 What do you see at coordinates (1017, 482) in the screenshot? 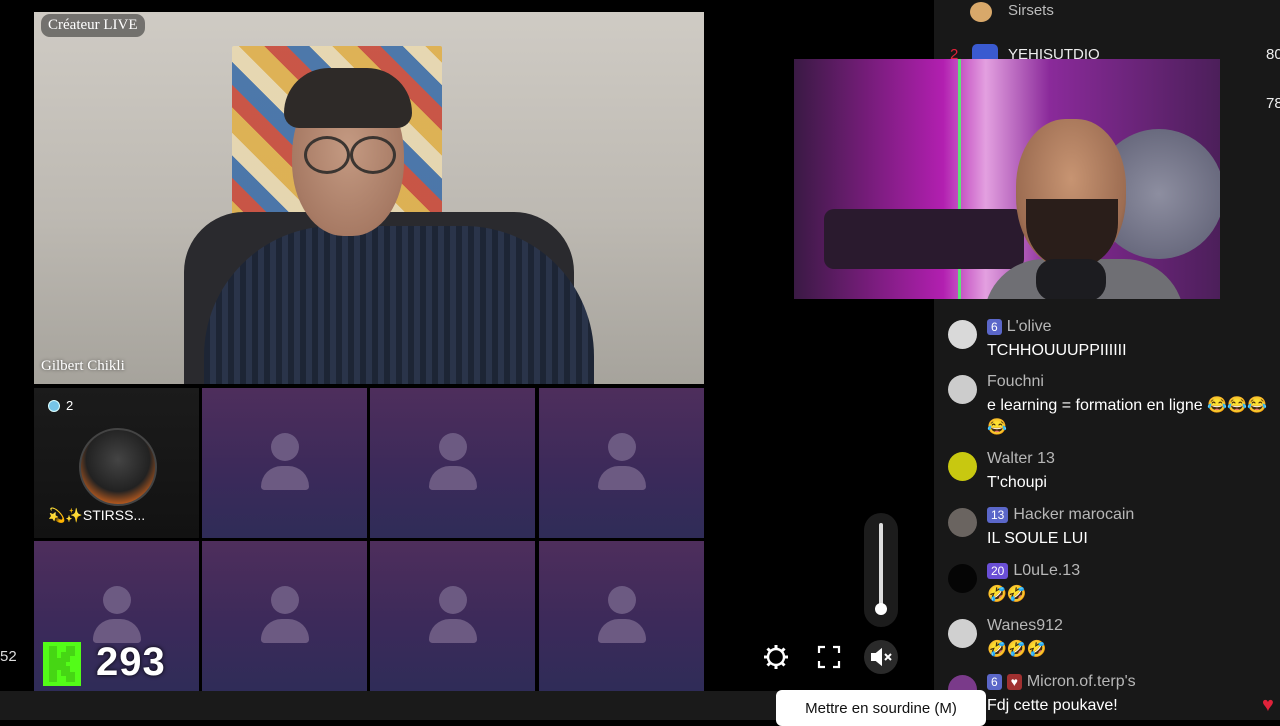
I see `chat-text: T'choupi` at bounding box center [1017, 482].